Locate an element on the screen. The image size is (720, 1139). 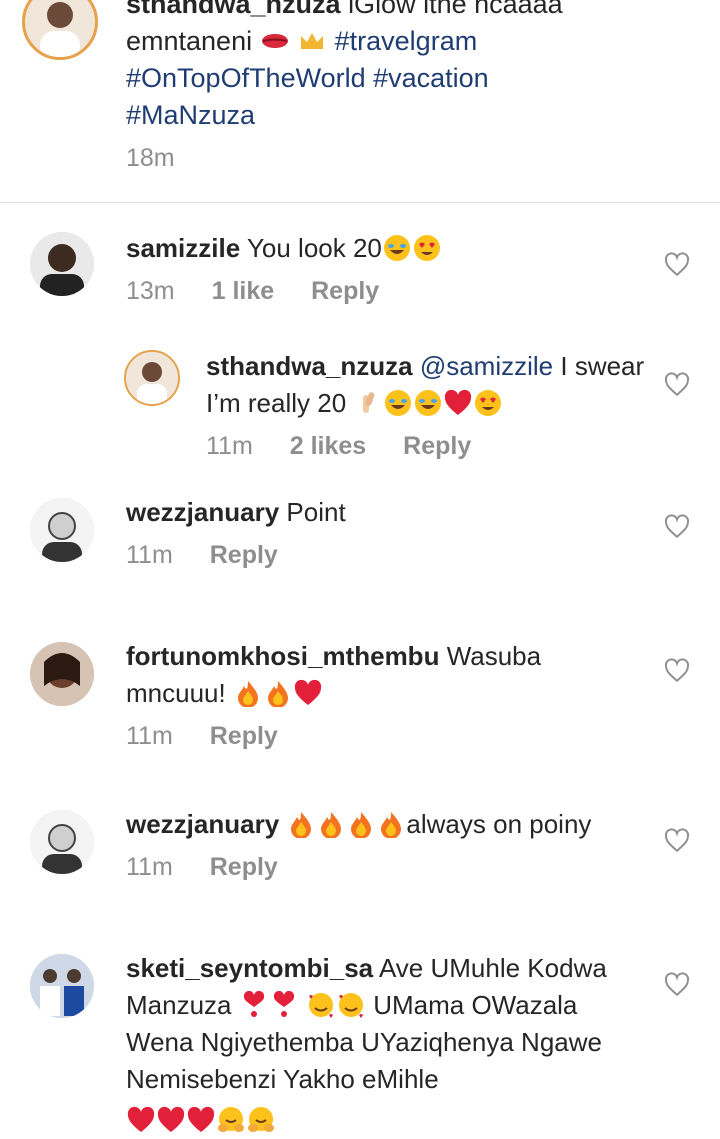
comment-username: samizzile is located at coordinates (183, 248).